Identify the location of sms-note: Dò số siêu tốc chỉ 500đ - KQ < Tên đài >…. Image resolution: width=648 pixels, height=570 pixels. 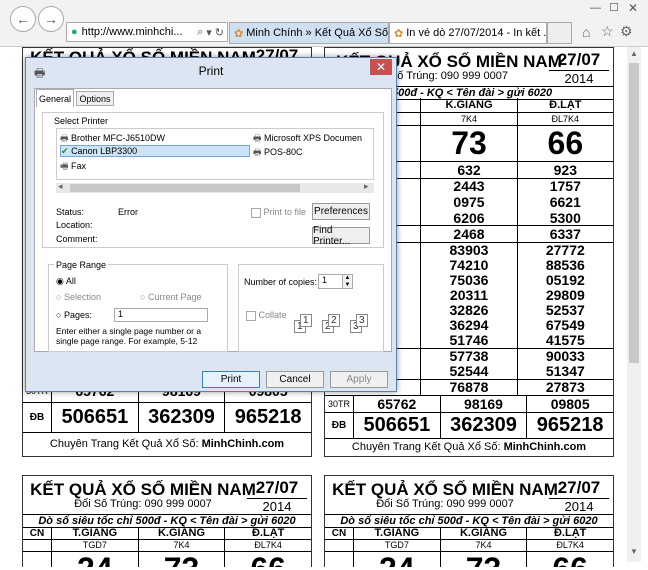
(167, 521).